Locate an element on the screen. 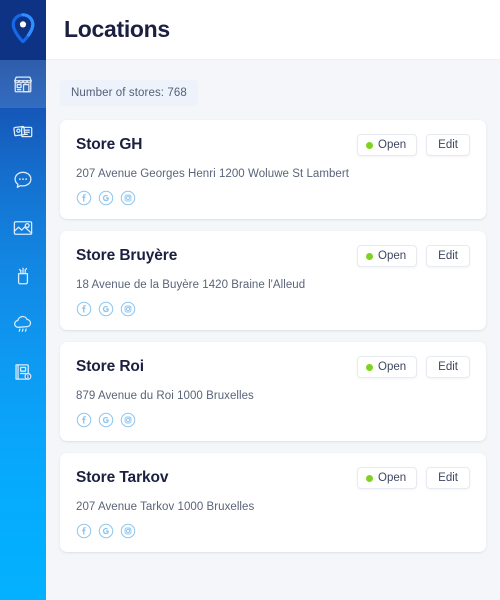 The width and height of the screenshot is (500, 600). app-logo is located at coordinates (23, 30).